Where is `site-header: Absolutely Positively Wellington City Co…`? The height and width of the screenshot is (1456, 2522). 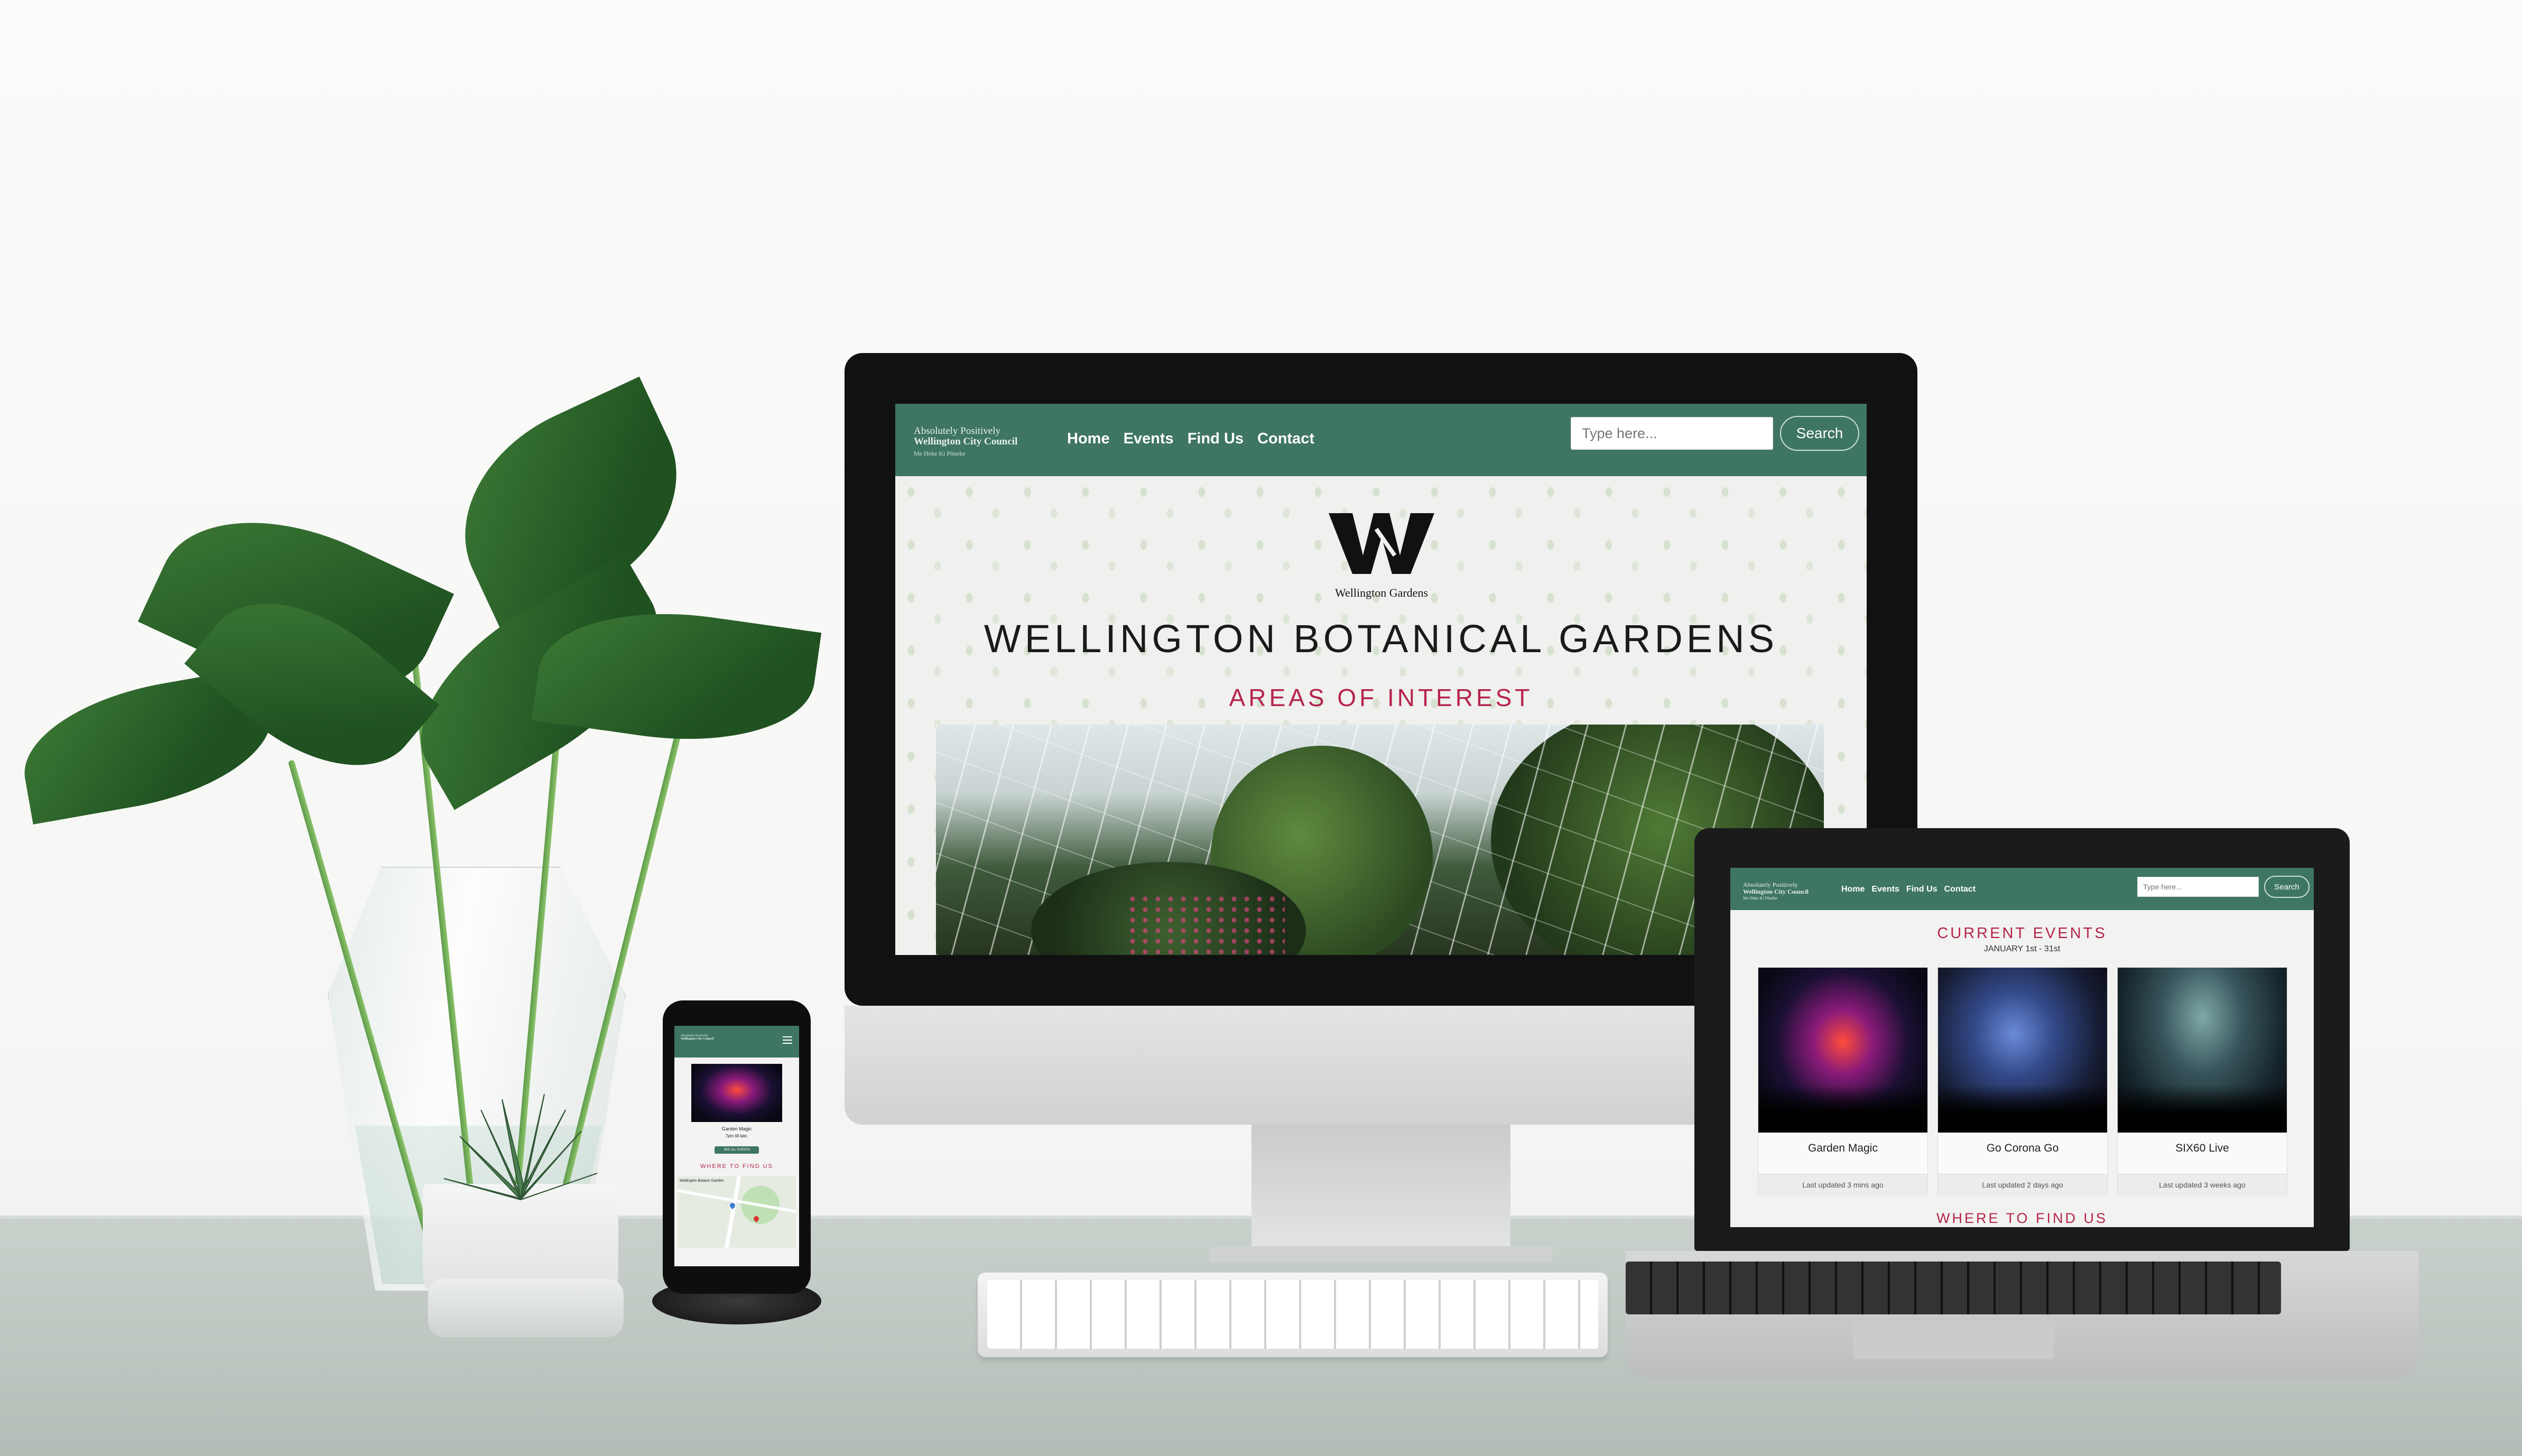 site-header: Absolutely Positively Wellington City Co… is located at coordinates (1381, 440).